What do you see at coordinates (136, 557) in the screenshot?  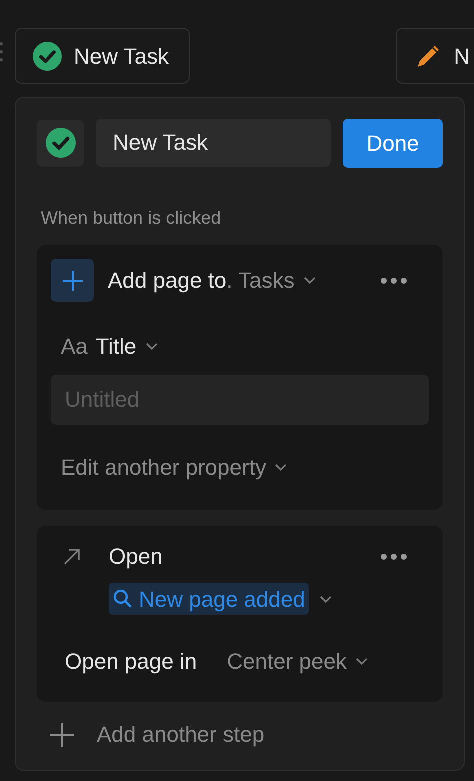 I see `step-action: Open` at bounding box center [136, 557].